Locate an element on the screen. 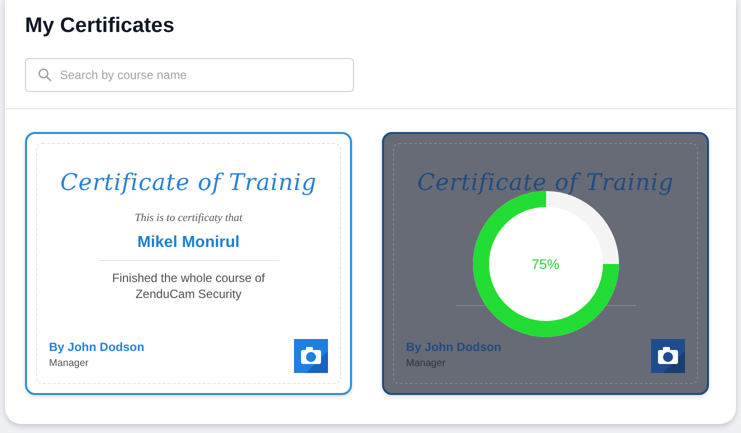 The height and width of the screenshot is (433, 741). page-title: My Certificates is located at coordinates (100, 26).